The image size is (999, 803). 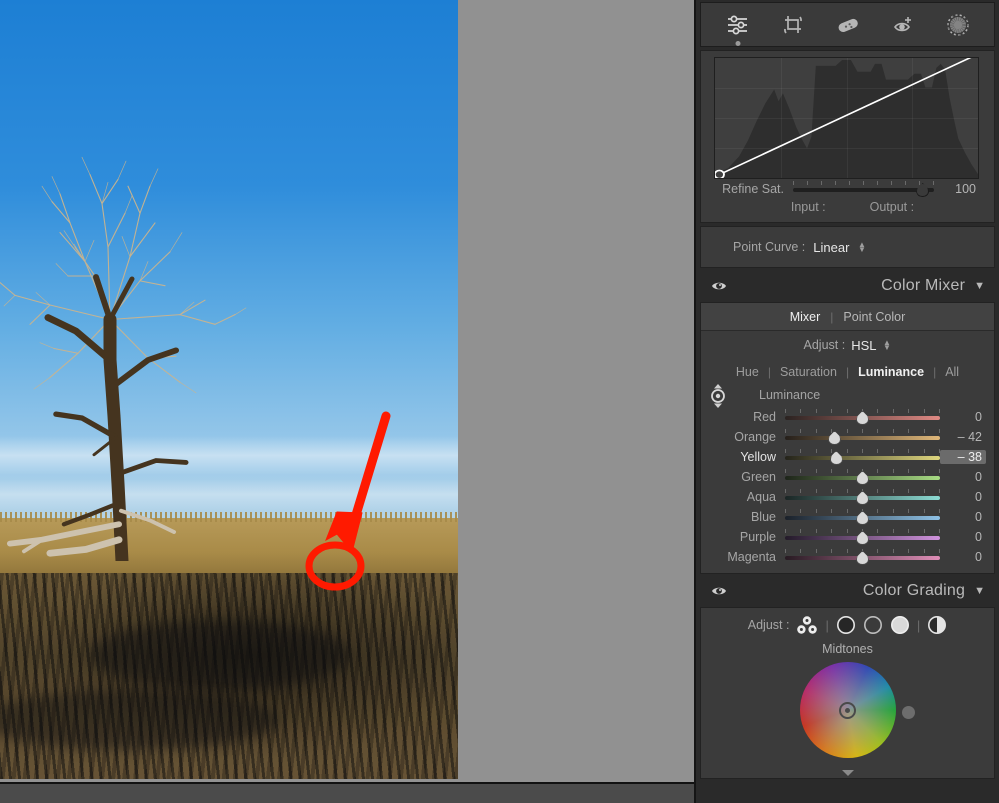 I want to click on slider-row: Aqua 0, so click(x=847, y=497).